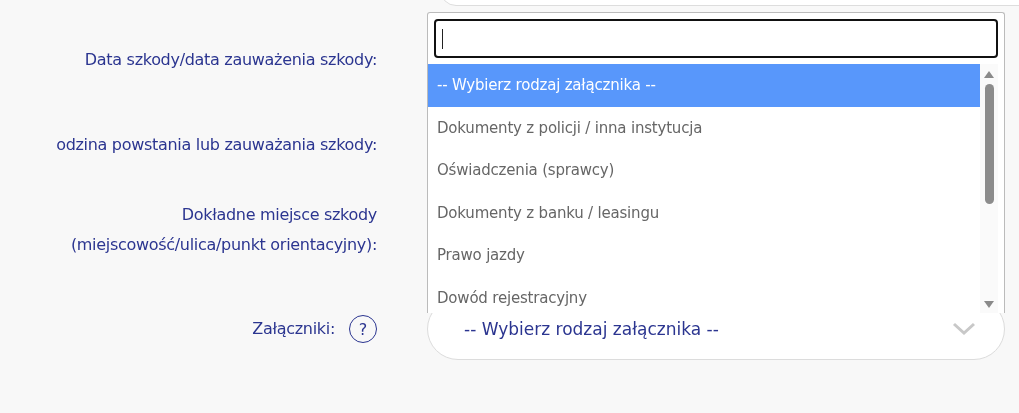  What do you see at coordinates (293, 329) in the screenshot?
I see `field-label: Załączniki:` at bounding box center [293, 329].